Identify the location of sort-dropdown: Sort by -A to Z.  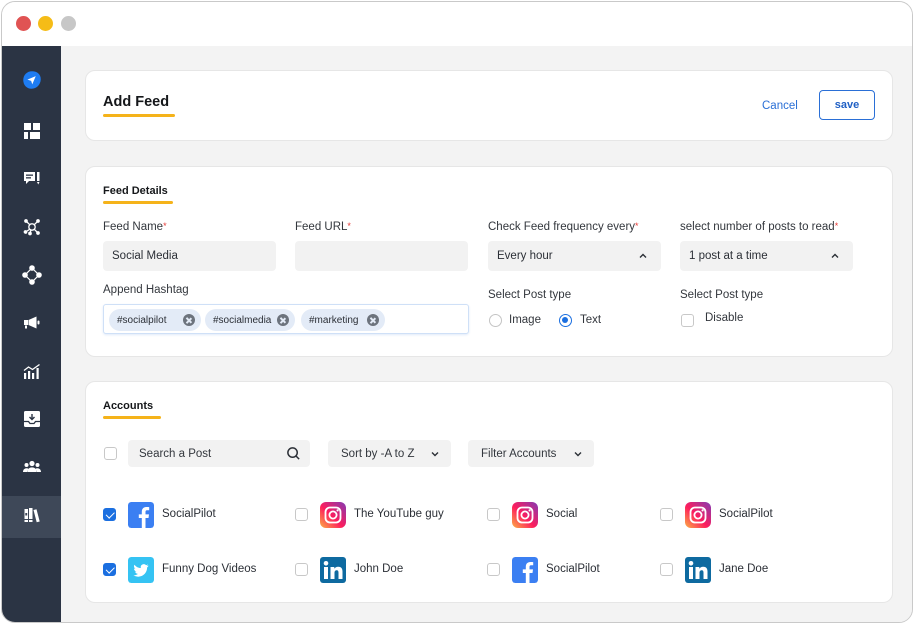
(389, 453).